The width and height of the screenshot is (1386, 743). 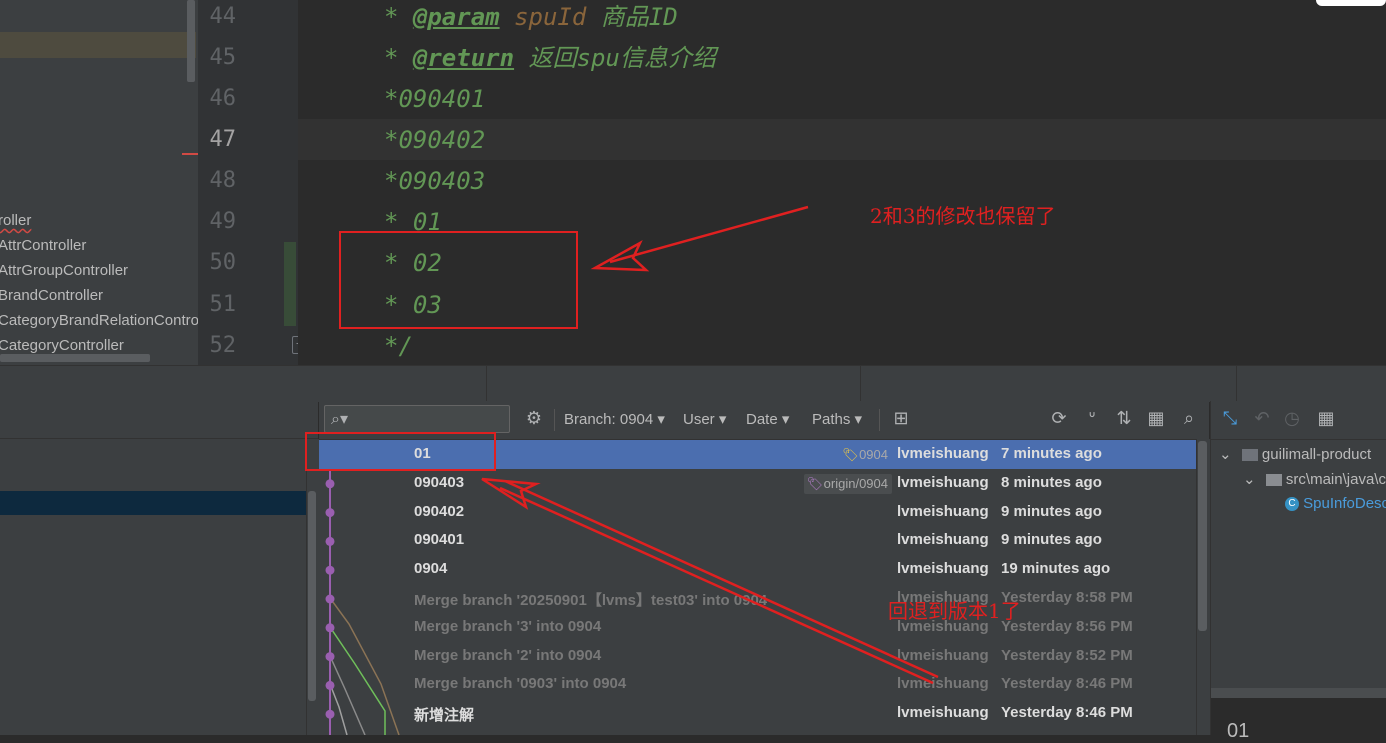 I want to click on commit-details: 01, so click(x=1298, y=720).